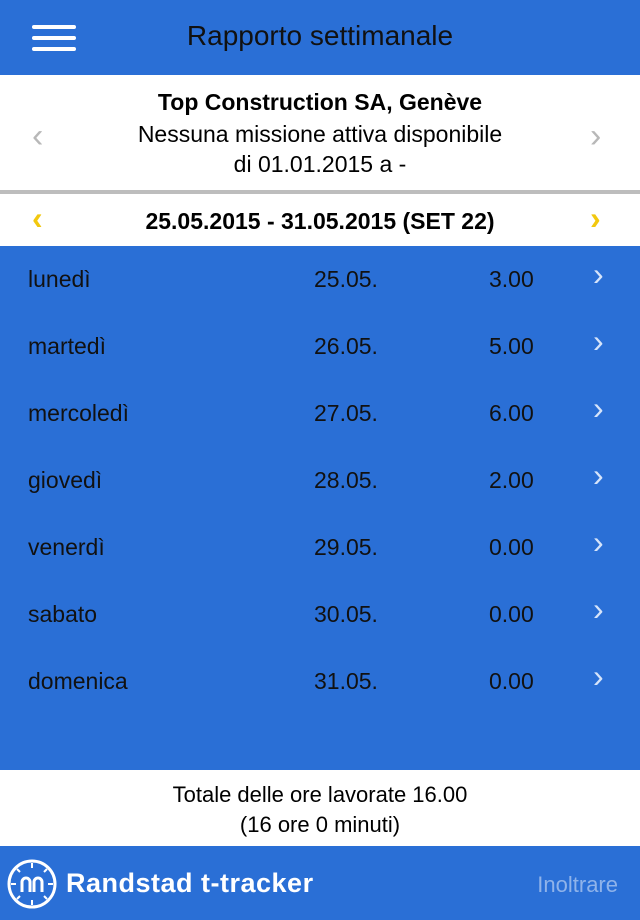 The image size is (640, 920). Describe the element at coordinates (78, 681) in the screenshot. I see `day-name: domenica` at that location.